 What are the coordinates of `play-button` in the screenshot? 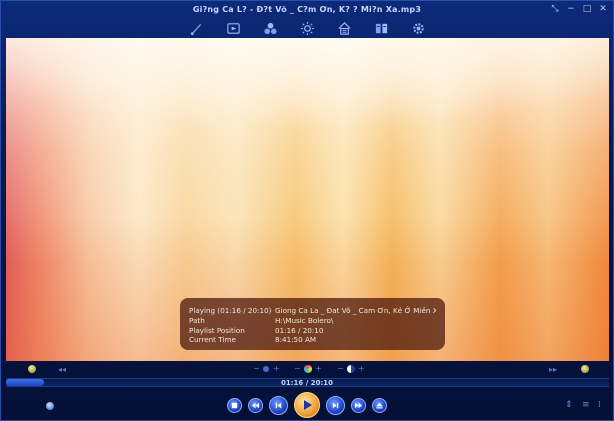 It's located at (307, 405).